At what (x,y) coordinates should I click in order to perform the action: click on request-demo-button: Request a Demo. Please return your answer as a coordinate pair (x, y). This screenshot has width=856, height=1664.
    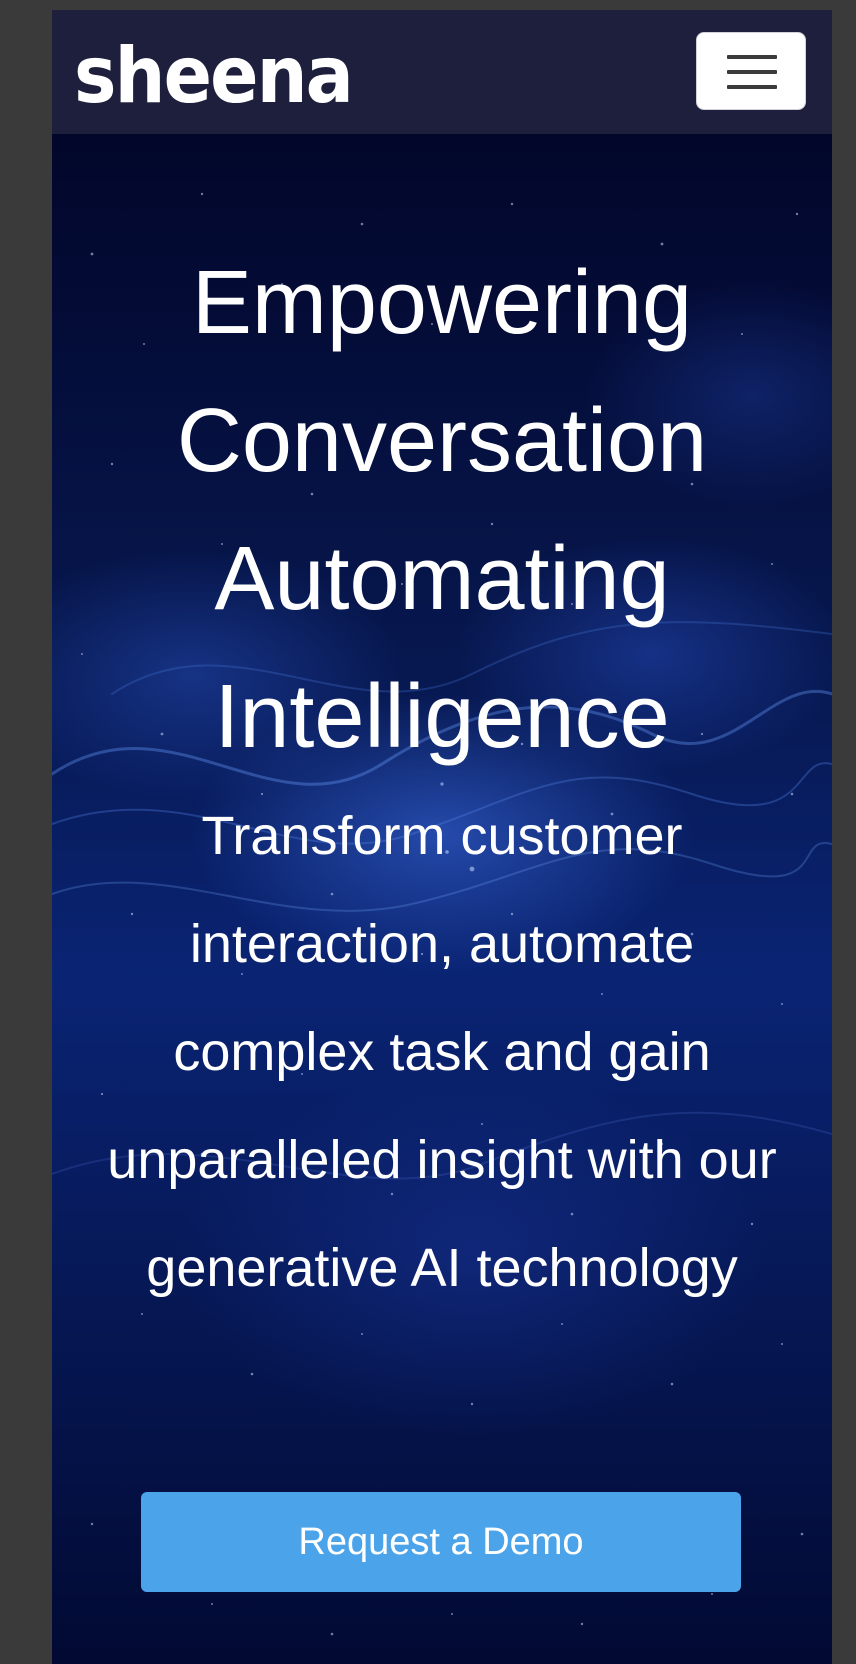
    Looking at the image, I should click on (441, 1542).